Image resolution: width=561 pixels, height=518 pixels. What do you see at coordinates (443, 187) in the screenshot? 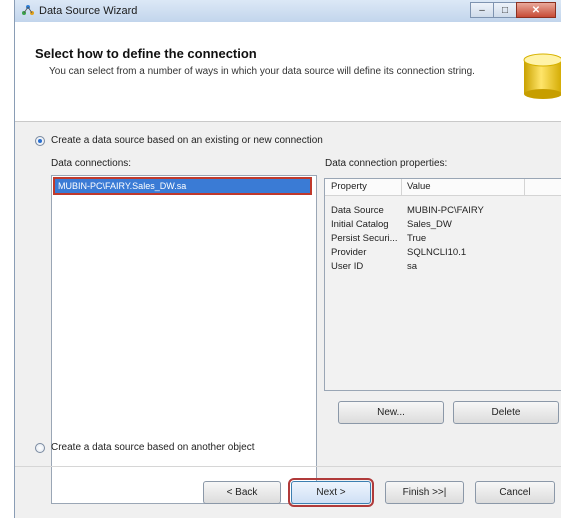
I see `properties-header: Property Value` at bounding box center [443, 187].